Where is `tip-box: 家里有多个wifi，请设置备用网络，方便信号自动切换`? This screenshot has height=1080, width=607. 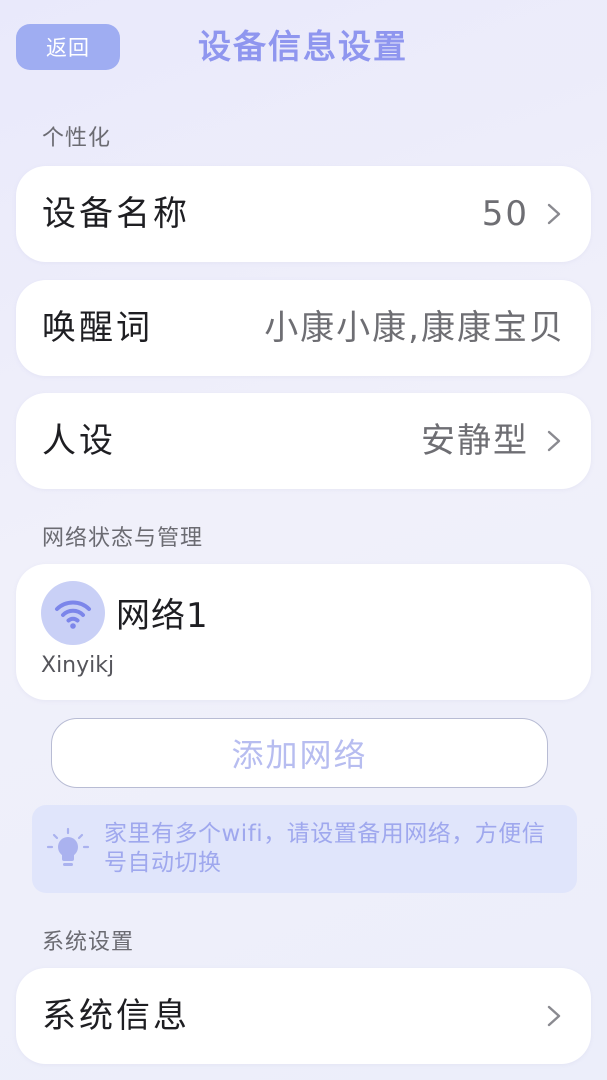 tip-box: 家里有多个wifi，请设置备用网络，方便信号自动切换 is located at coordinates (304, 849).